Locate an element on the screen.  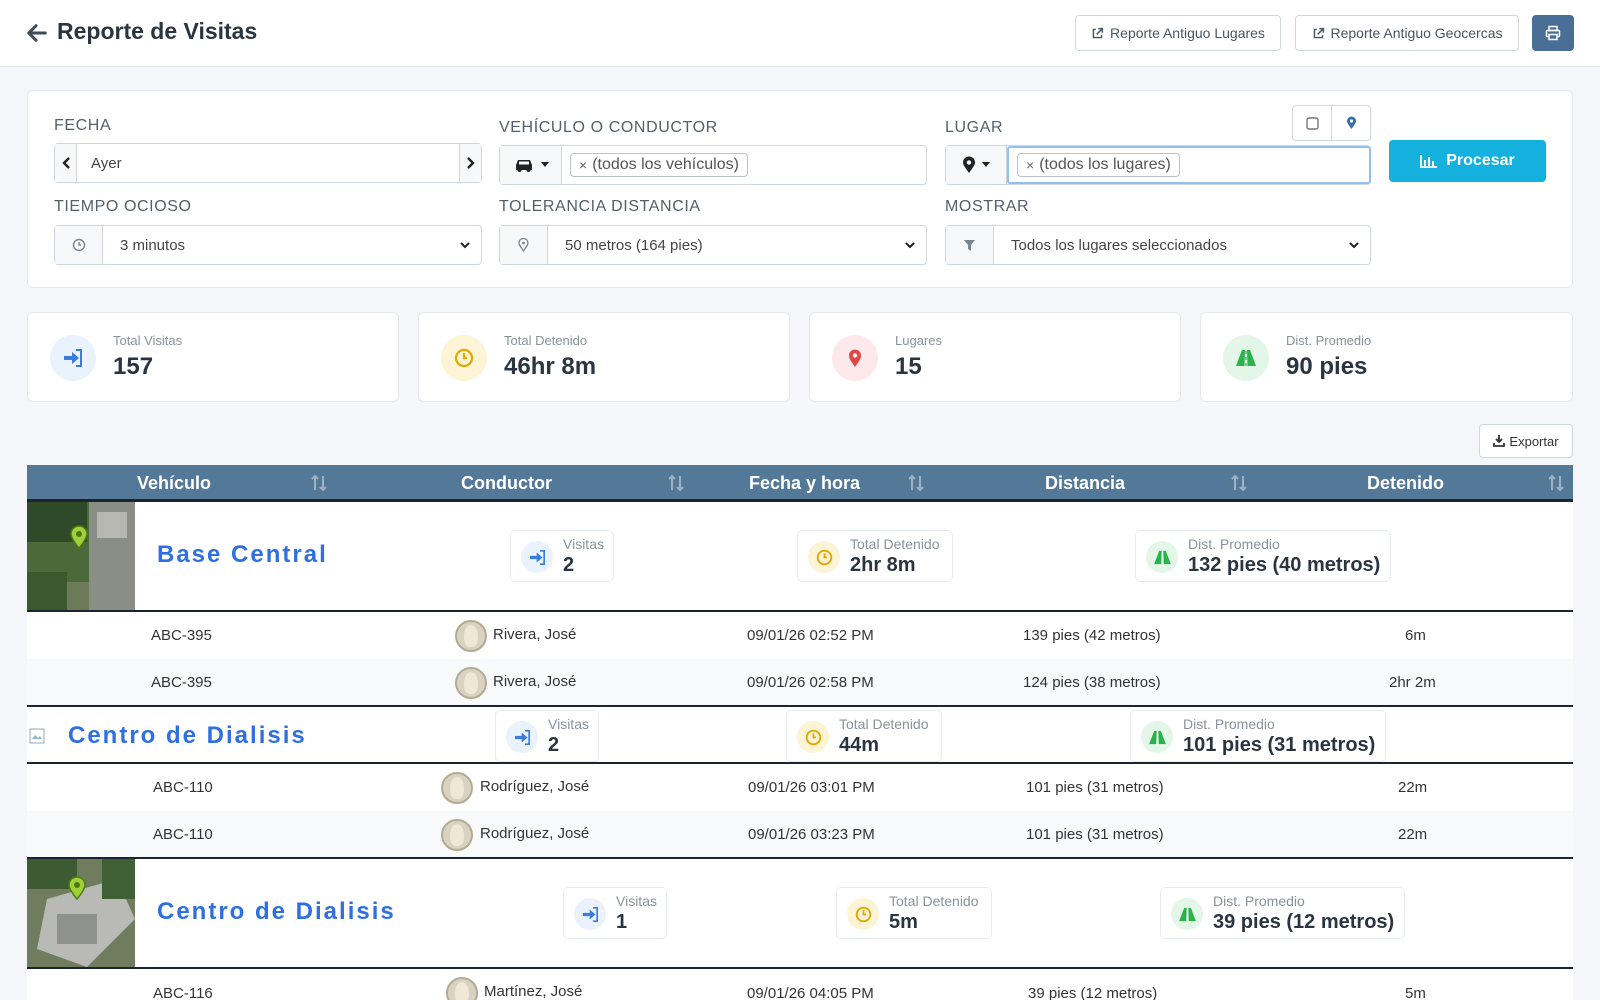
group-distance-card: Dist. Promedio 39 pies (12 metros) is located at coordinates (1282, 913).